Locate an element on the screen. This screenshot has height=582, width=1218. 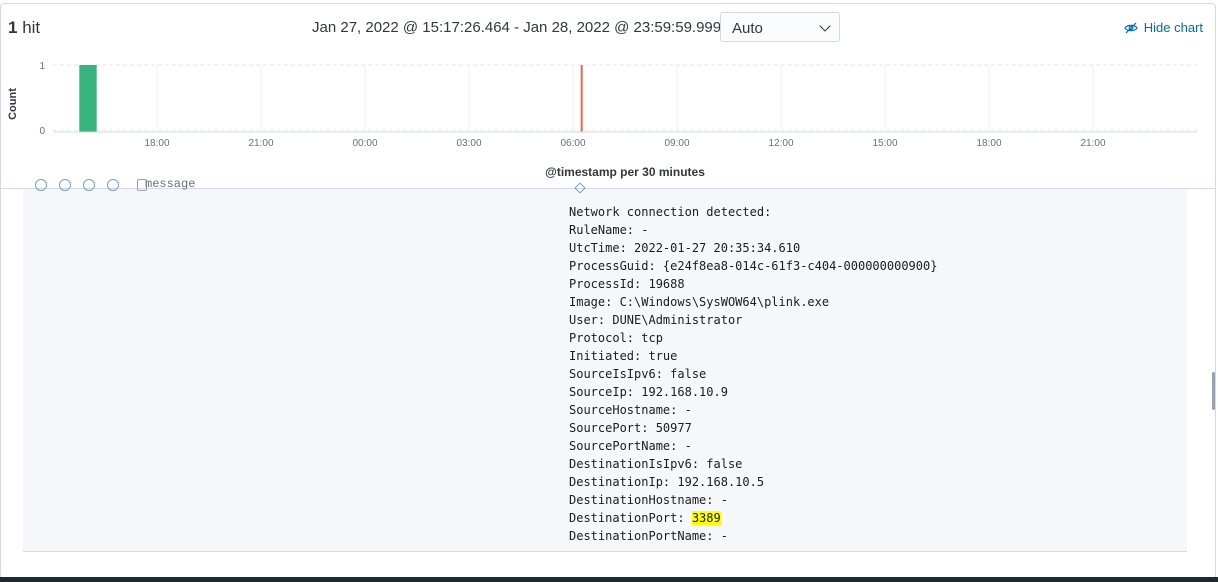
message-line: SourceHostname: - is located at coordinates (630, 410).